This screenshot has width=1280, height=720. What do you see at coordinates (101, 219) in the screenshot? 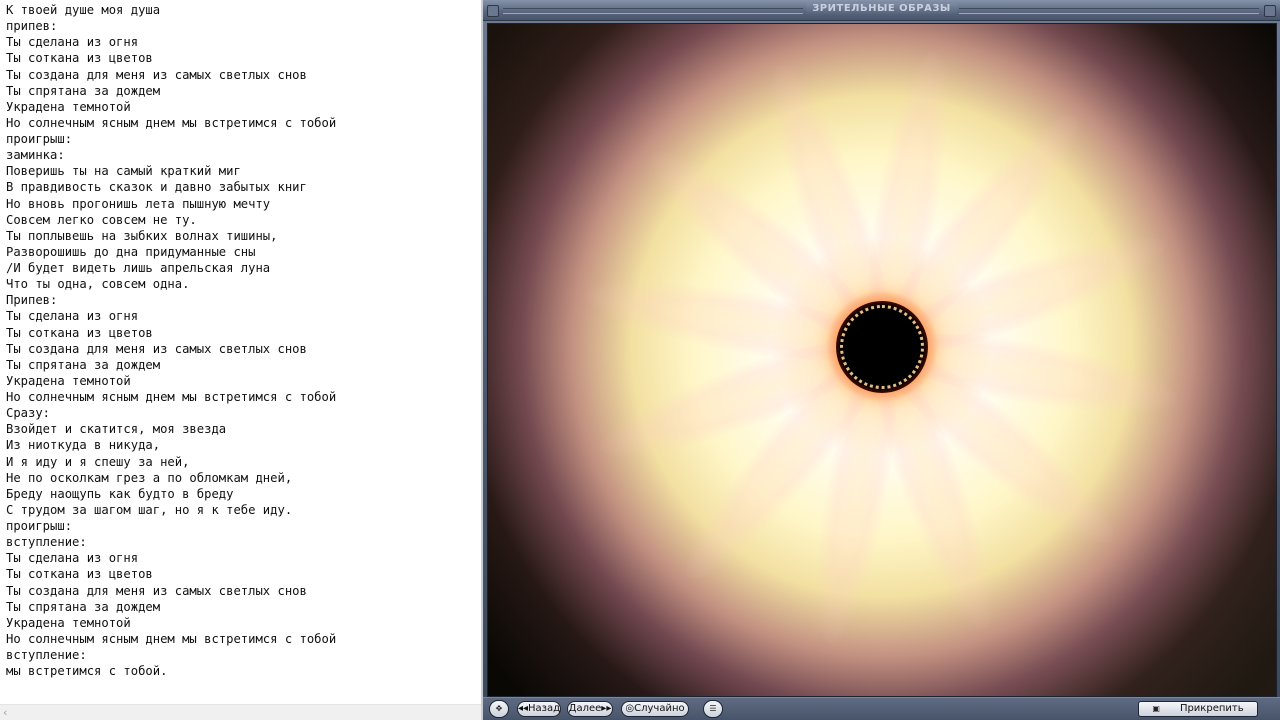
I see `lyric-line: Совсем легко совсем не ту.` at bounding box center [101, 219].